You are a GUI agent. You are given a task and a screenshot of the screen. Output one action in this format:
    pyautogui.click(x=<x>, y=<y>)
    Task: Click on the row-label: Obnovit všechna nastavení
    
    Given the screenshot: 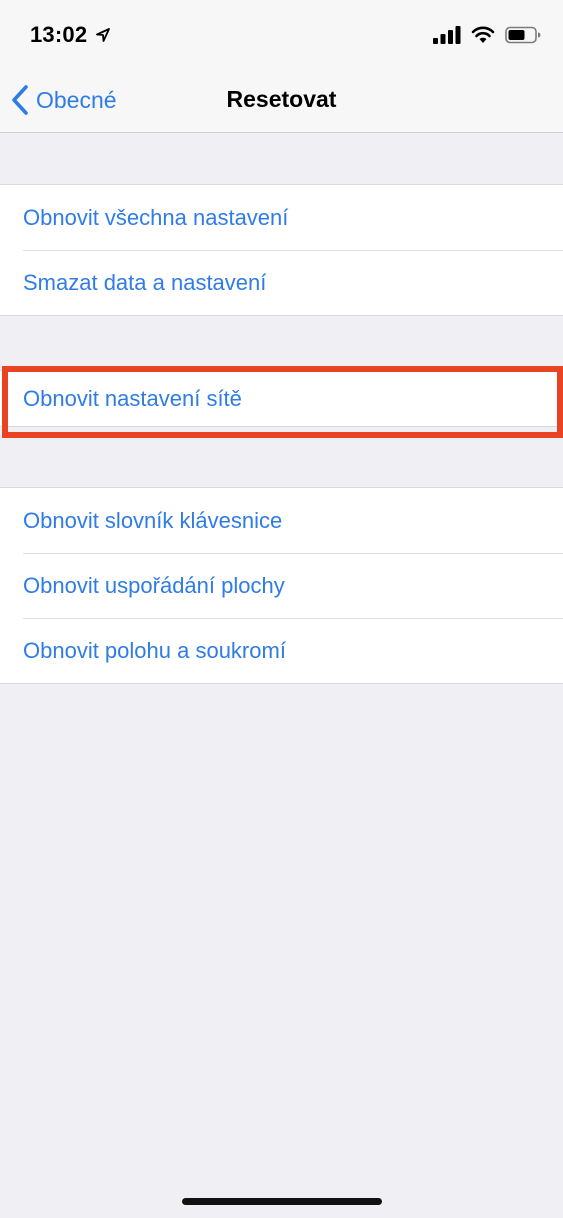 What is the action you would take?
    pyautogui.click(x=156, y=217)
    